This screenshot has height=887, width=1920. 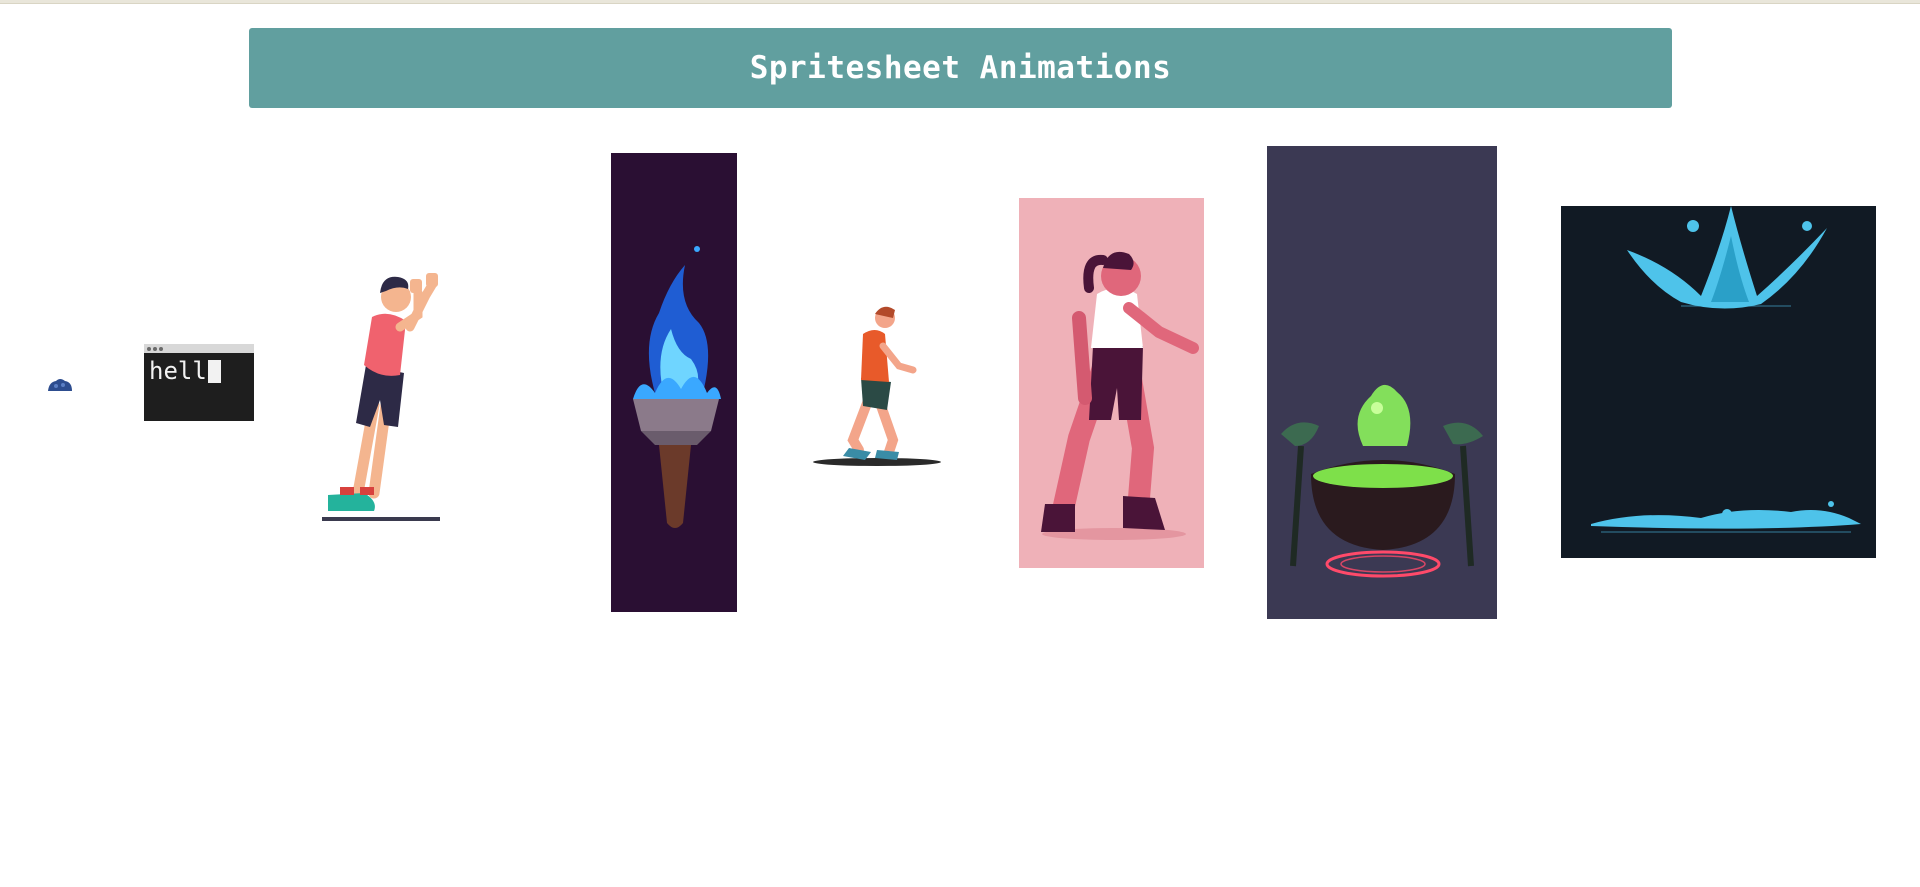 What do you see at coordinates (674, 382) in the screenshot?
I see `blue-flame-torch-sprite` at bounding box center [674, 382].